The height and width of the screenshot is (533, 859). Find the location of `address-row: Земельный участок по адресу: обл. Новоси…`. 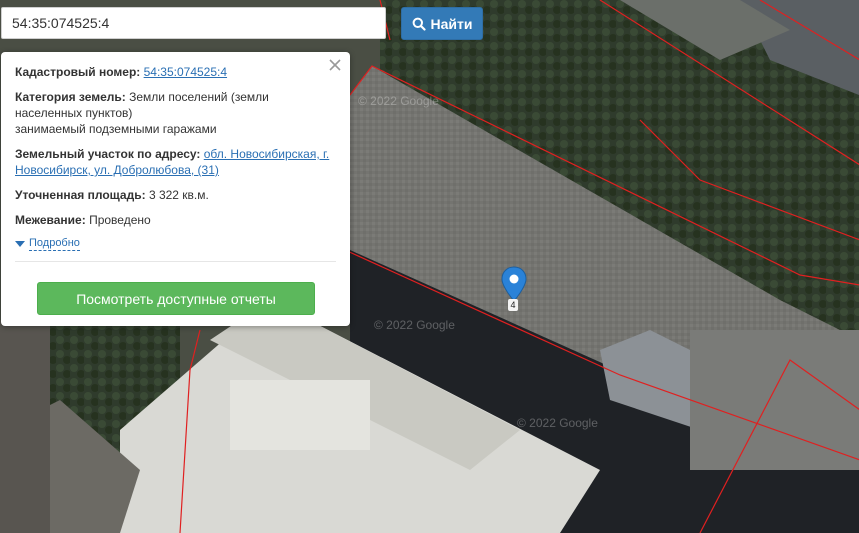

address-row: Земельный участок по адресу: обл. Новоси… is located at coordinates (175, 162).